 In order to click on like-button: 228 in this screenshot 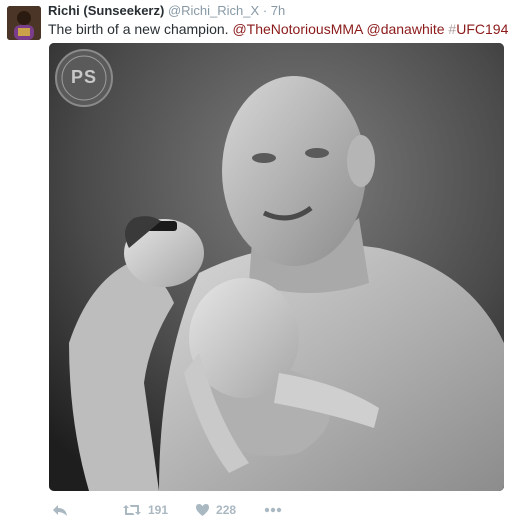, I will do `click(215, 510)`.